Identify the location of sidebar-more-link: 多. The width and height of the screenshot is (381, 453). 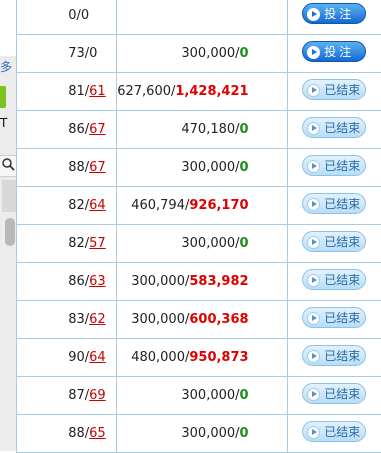
(8, 67).